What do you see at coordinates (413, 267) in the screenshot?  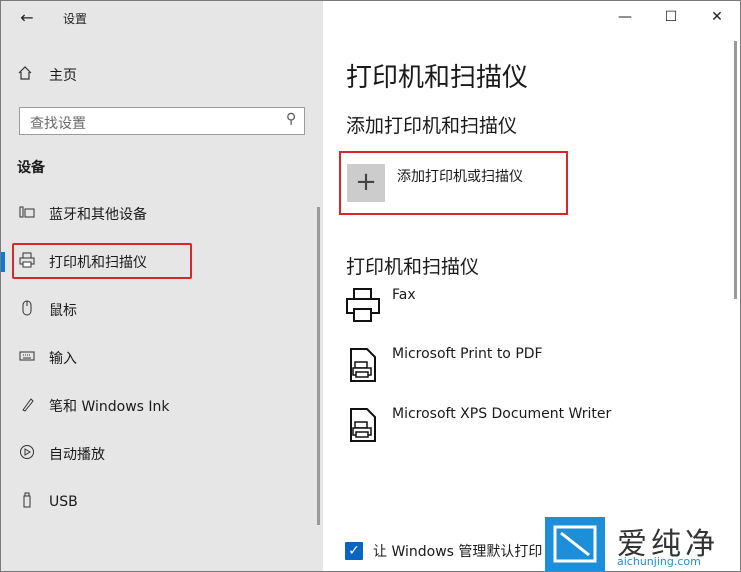 I see `printers-list-heading: 打印机和扫描仪` at bounding box center [413, 267].